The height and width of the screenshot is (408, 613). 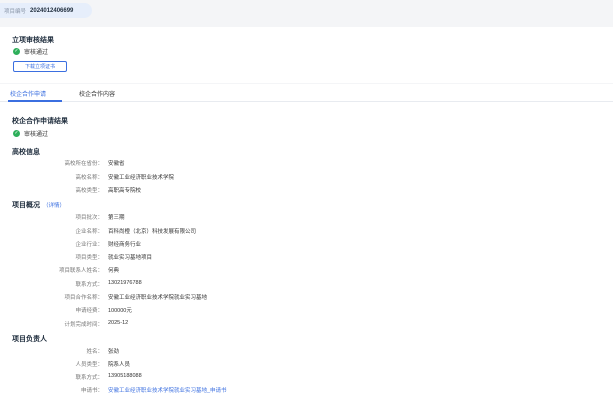 I want to click on school-type-row: 高校类型： 高职高专院校, so click(x=200, y=190).